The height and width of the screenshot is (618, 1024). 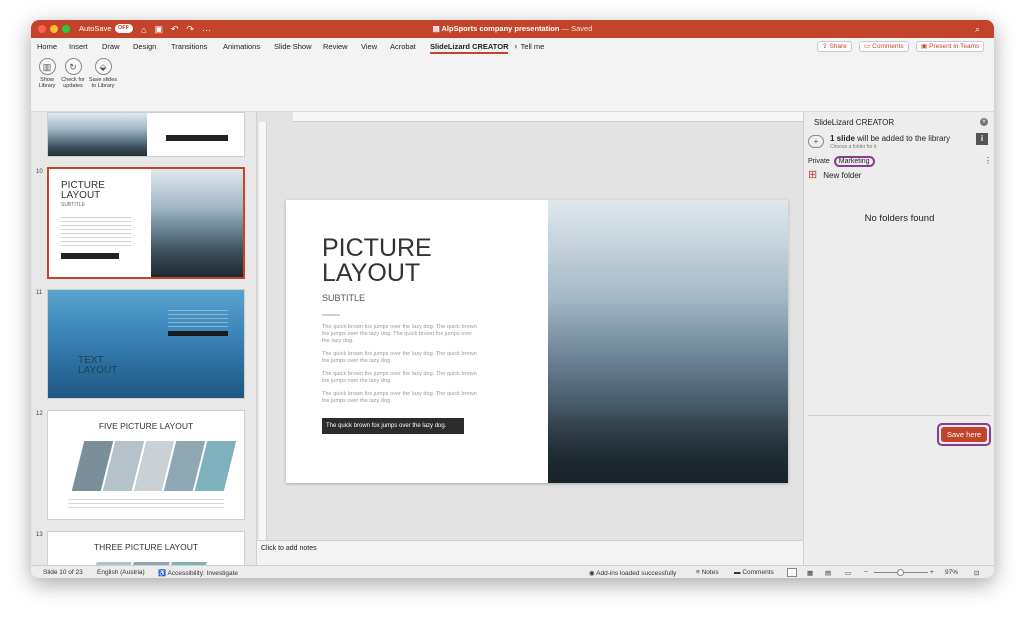 What do you see at coordinates (83, 190) in the screenshot?
I see `thumbnail-title: PICTURE LAYOUT` at bounding box center [83, 190].